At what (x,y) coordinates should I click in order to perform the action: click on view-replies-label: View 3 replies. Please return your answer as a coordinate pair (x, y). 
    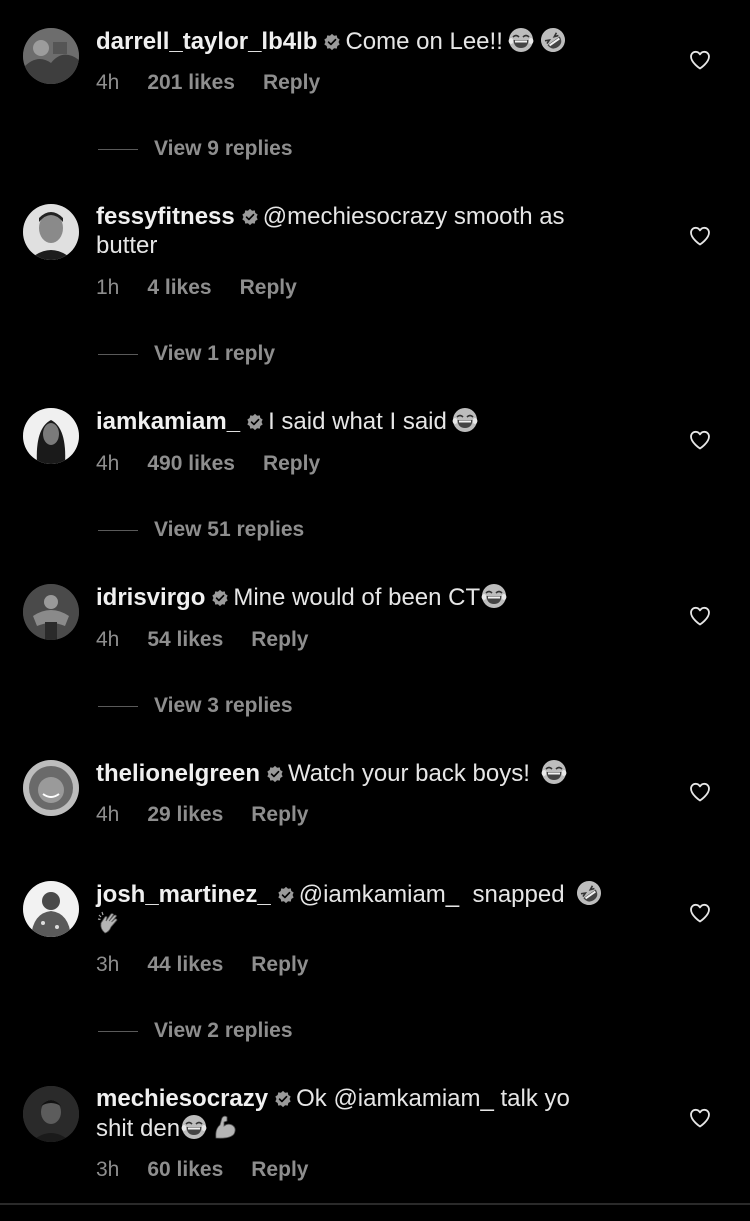
    Looking at the image, I should click on (223, 705).